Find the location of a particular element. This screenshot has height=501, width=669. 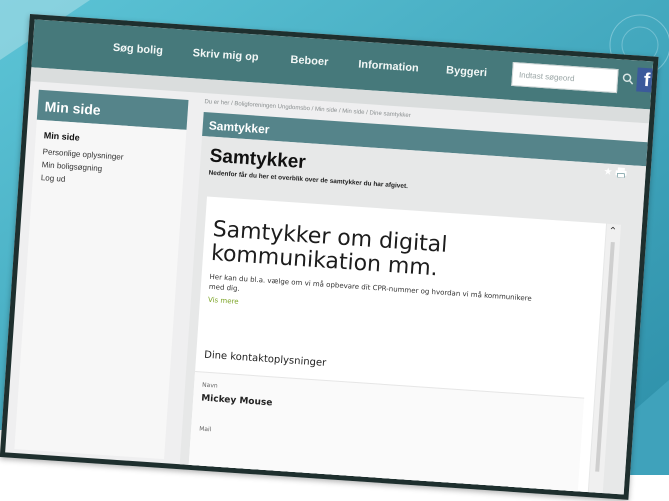

print-icon is located at coordinates (621, 173).